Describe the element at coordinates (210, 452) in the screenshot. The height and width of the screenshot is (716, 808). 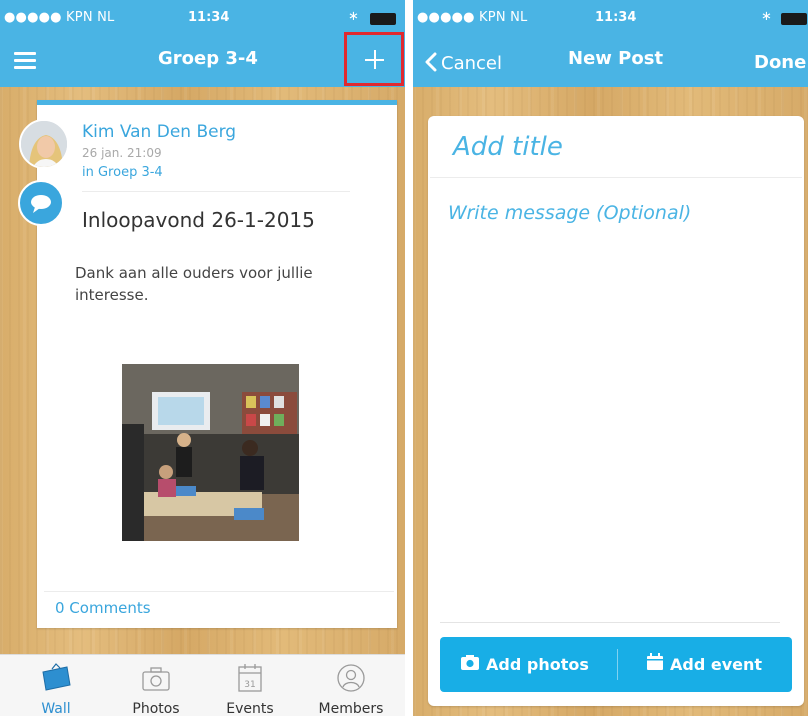
I see `post-photo` at that location.